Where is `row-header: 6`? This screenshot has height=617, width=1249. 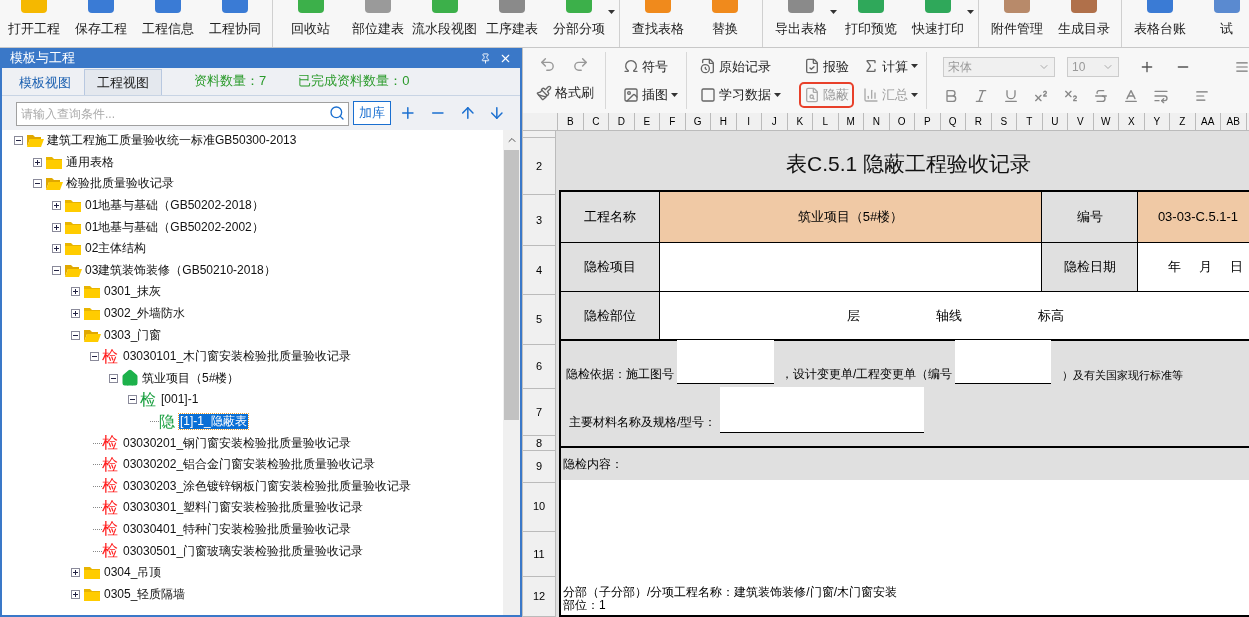 row-header: 6 is located at coordinates (539, 367).